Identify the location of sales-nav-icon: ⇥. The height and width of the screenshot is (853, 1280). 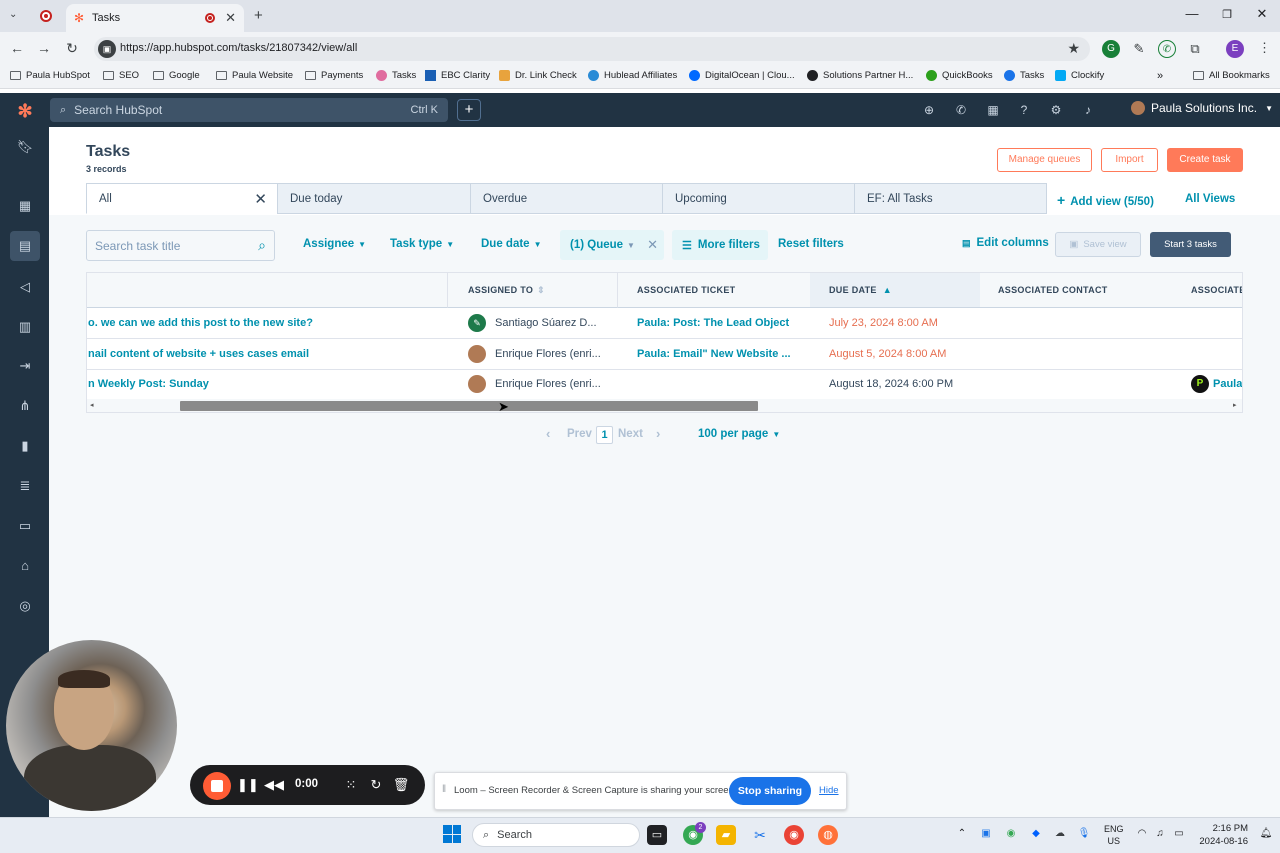
(25, 366).